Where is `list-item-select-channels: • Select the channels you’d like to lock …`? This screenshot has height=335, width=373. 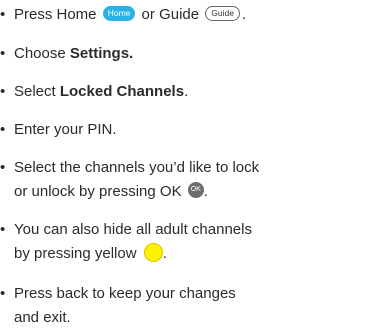
list-item-select-channels: • Select the channels you’d like to lock … is located at coordinates (186, 180).